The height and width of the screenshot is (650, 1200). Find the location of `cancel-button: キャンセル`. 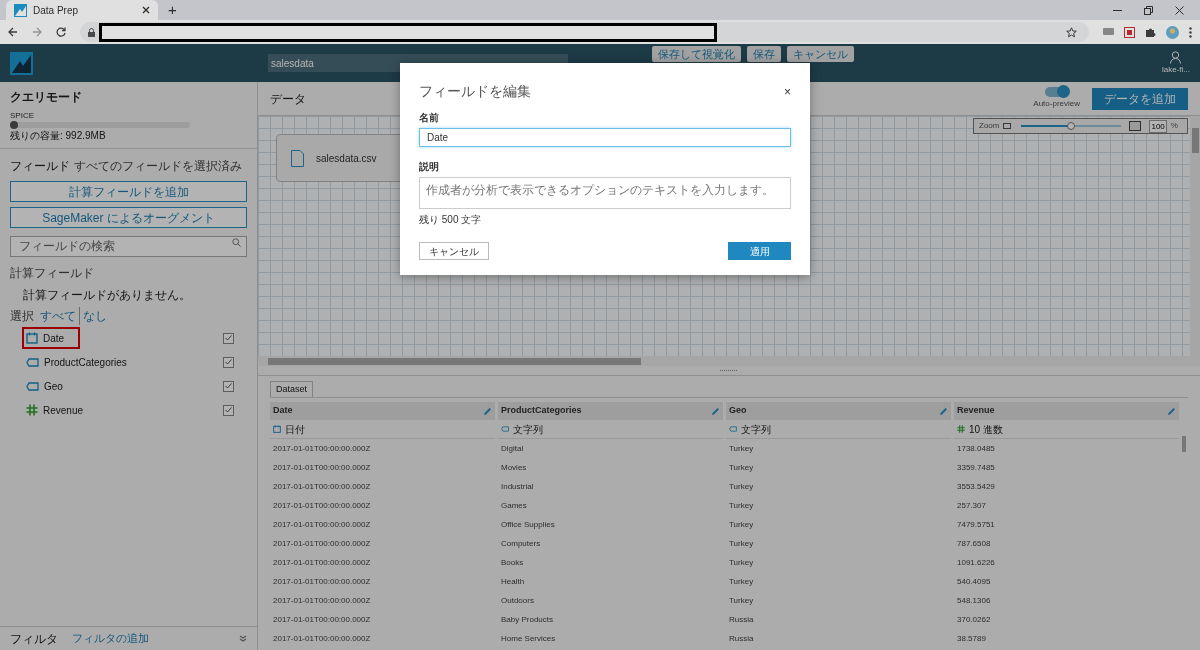

cancel-button: キャンセル is located at coordinates (454, 251).